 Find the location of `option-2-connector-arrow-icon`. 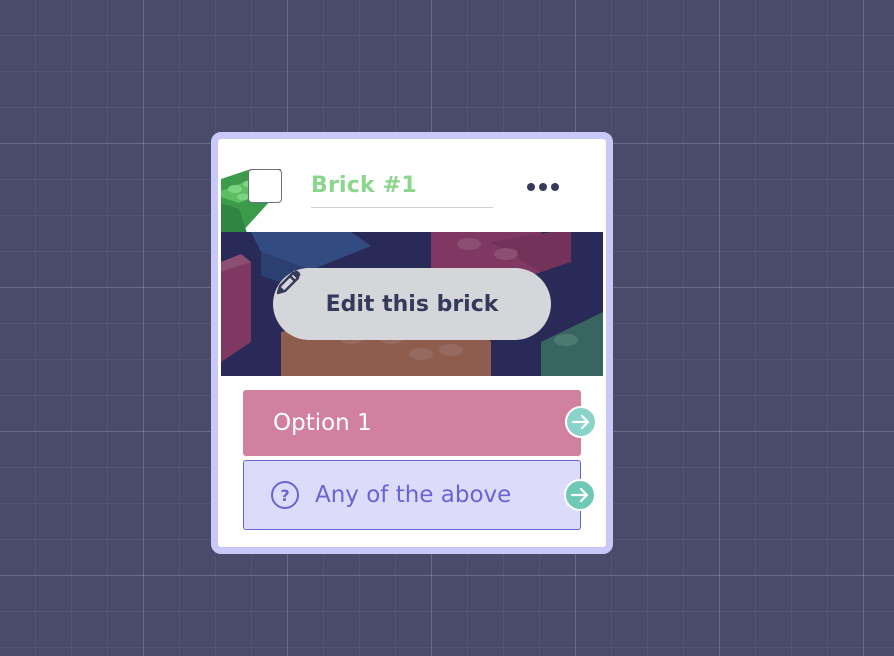

option-2-connector-arrow-icon is located at coordinates (580, 495).